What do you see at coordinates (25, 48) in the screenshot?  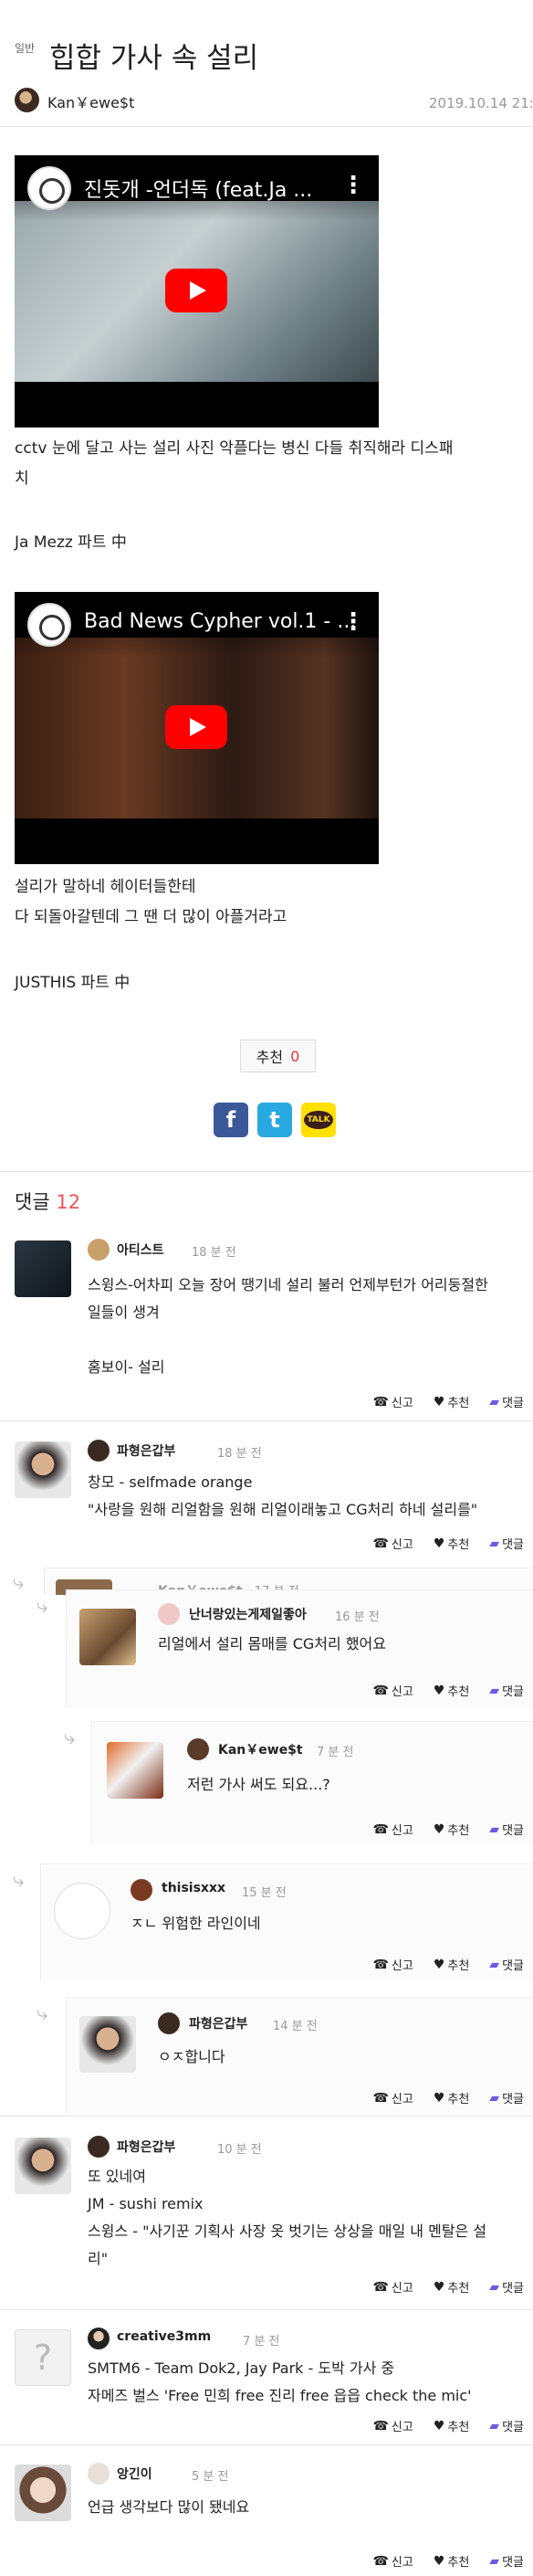 I see `post-category: 일반` at bounding box center [25, 48].